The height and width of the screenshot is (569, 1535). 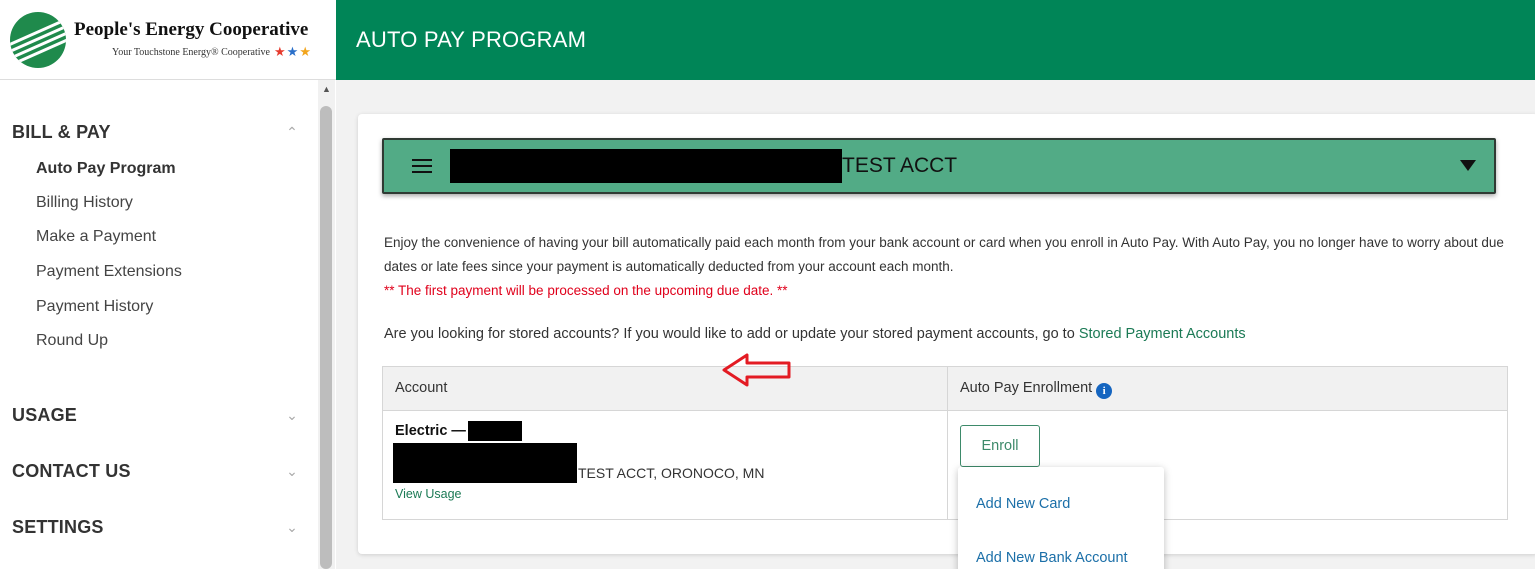 What do you see at coordinates (1061, 518) in the screenshot?
I see `enroll-options-menu: Add New Card Add New Bank Account` at bounding box center [1061, 518].